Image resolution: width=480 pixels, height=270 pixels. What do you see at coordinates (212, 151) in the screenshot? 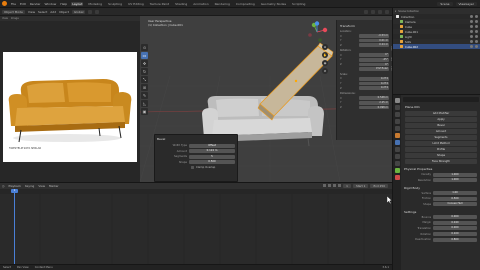
I see `amount-field: 0.124 m` at bounding box center [212, 151].